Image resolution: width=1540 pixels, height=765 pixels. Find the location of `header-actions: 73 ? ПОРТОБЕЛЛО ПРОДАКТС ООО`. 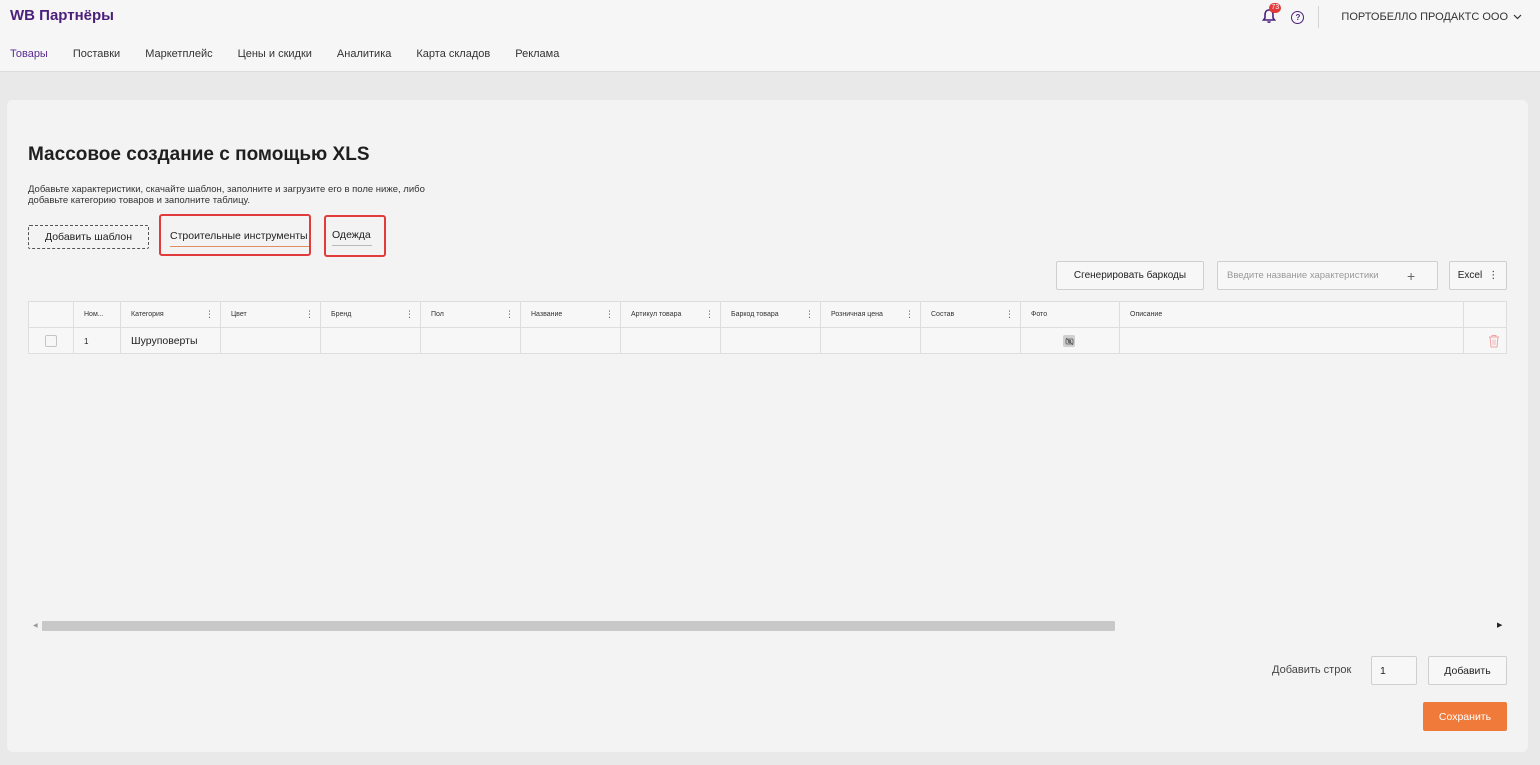

header-actions: 73 ? ПОРТОБЕЛЛО ПРОДАКТС ООО is located at coordinates (1400, 17).